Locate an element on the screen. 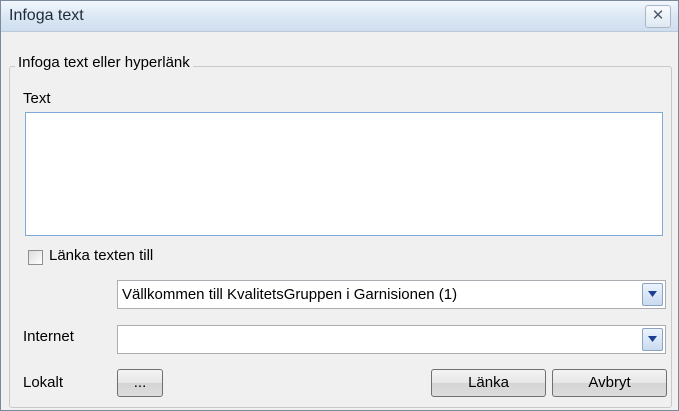 This screenshot has height=411, width=679. link-text-checkbox-label: Länka texten till is located at coordinates (101, 255).